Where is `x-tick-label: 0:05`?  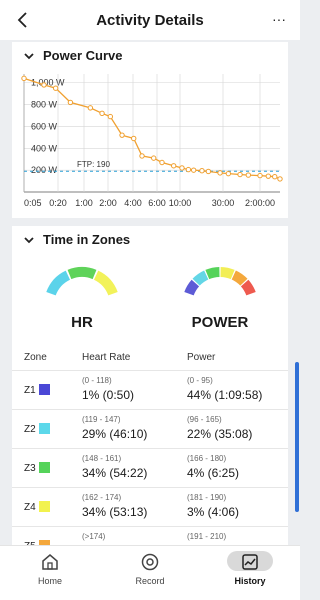 x-tick-label: 0:05 is located at coordinates (33, 203).